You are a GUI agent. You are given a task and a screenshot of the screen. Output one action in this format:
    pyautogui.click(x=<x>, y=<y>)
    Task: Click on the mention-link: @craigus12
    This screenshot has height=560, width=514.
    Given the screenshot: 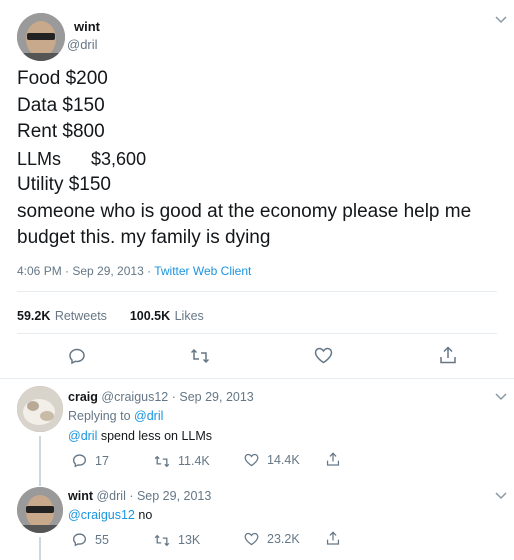 What is the action you would take?
    pyautogui.click(x=101, y=515)
    